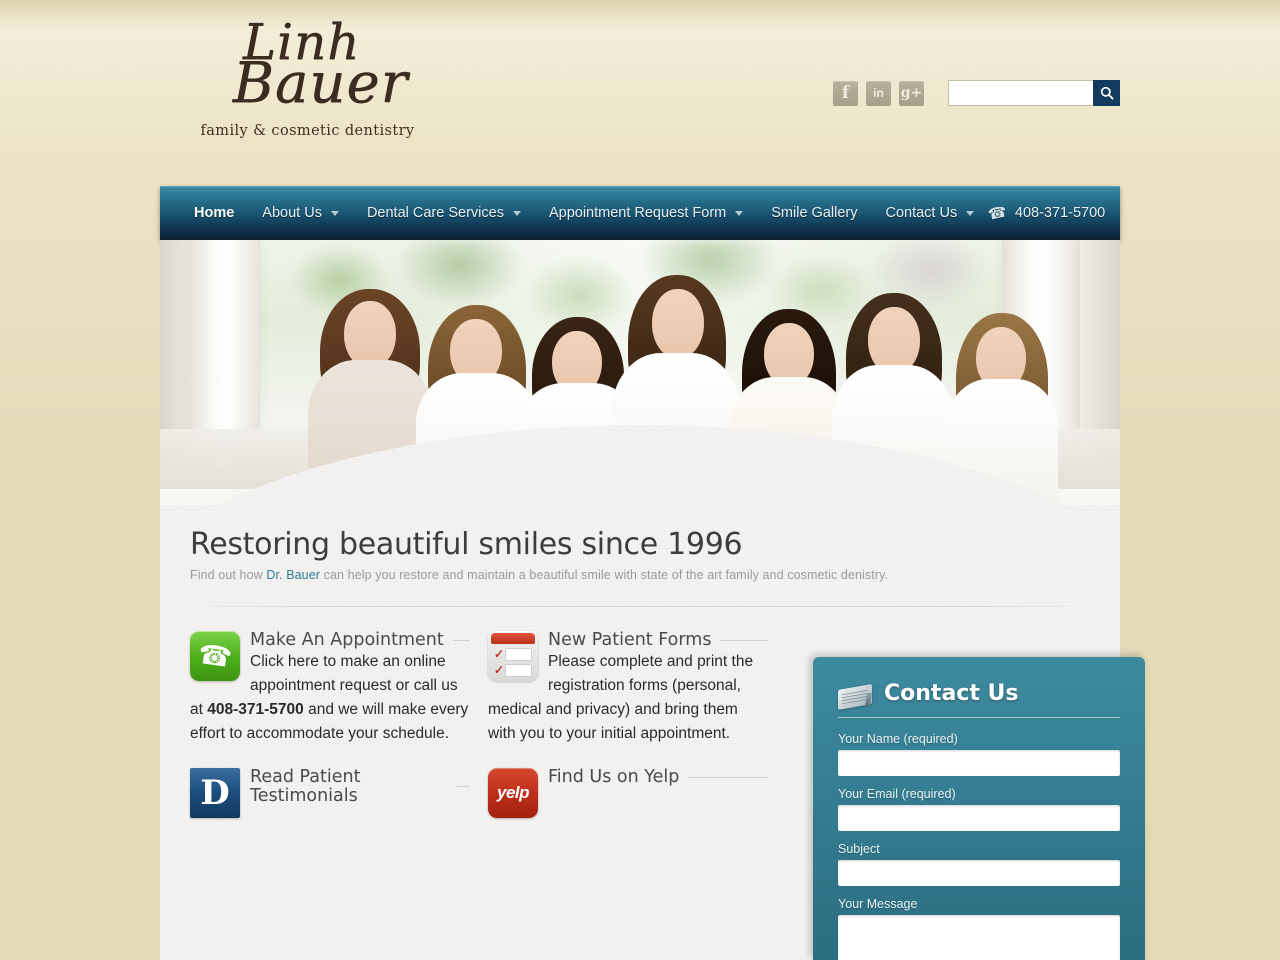 The width and height of the screenshot is (1280, 960). Describe the element at coordinates (859, 849) in the screenshot. I see `subject-label: Subject` at that location.